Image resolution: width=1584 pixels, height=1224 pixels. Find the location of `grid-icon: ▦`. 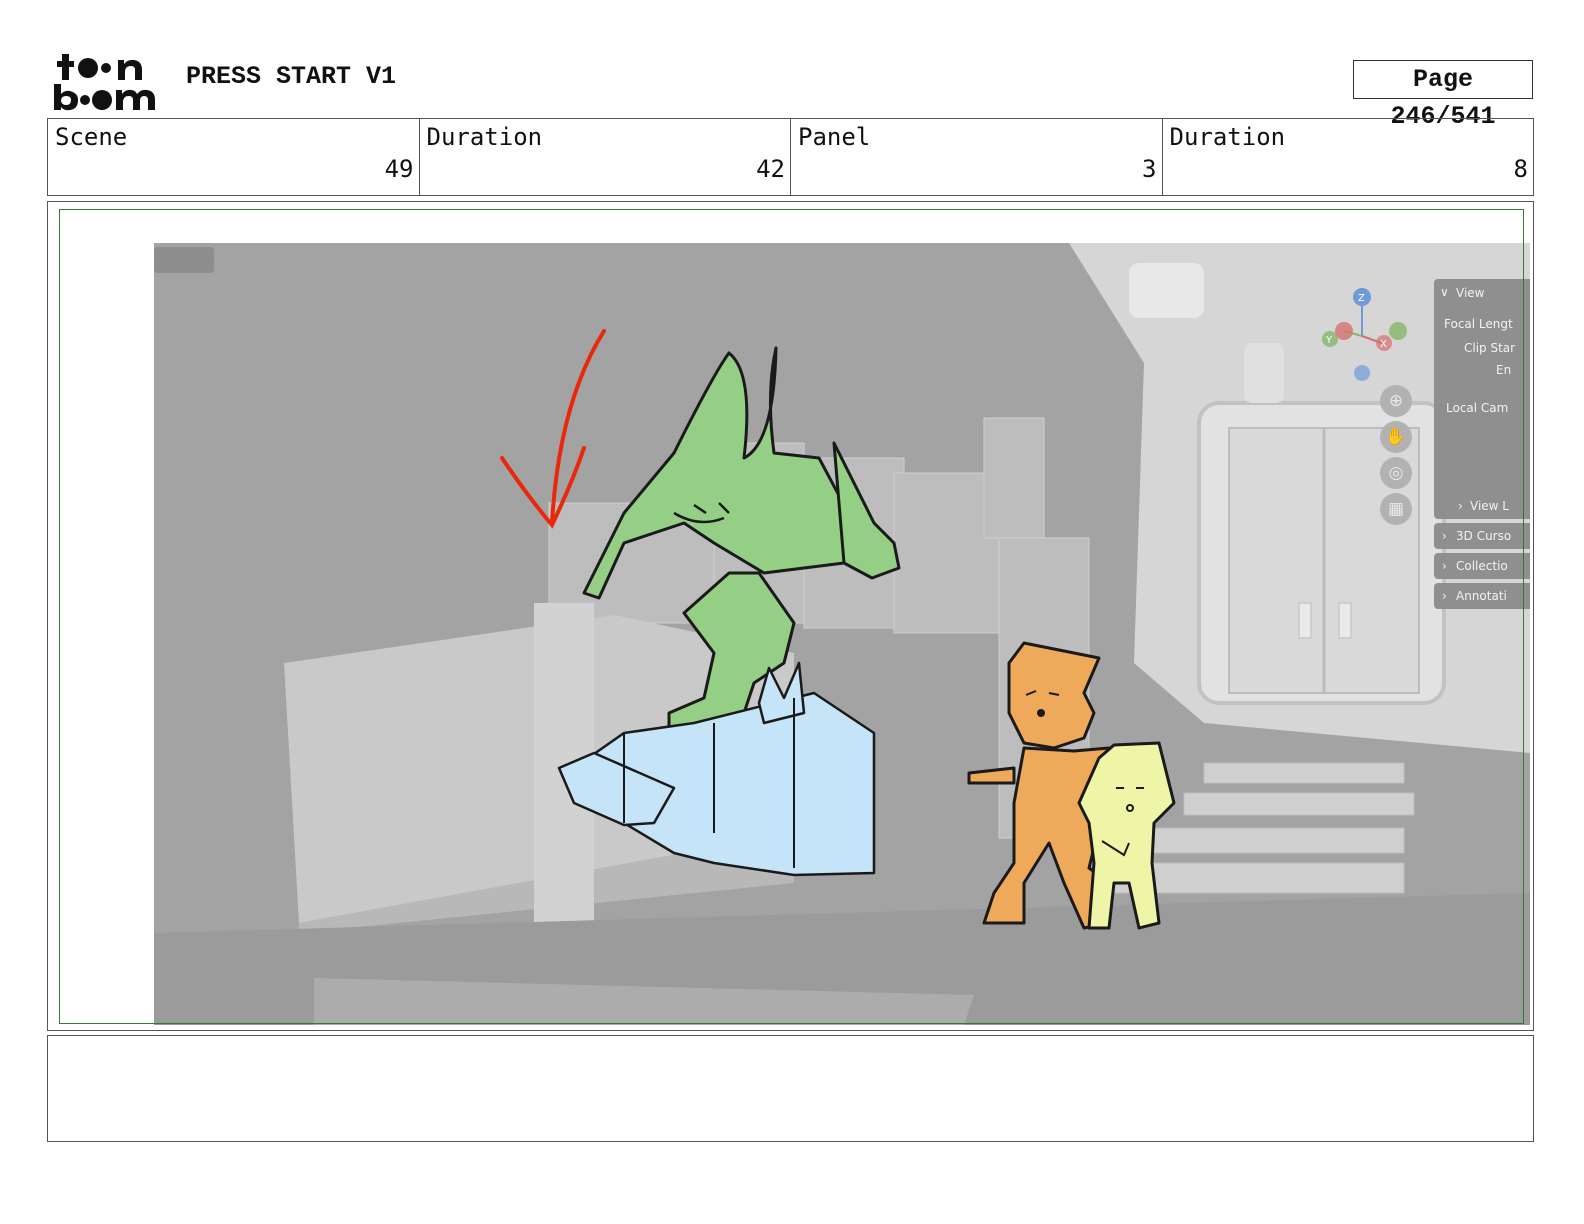

grid-icon: ▦ is located at coordinates (1396, 509).